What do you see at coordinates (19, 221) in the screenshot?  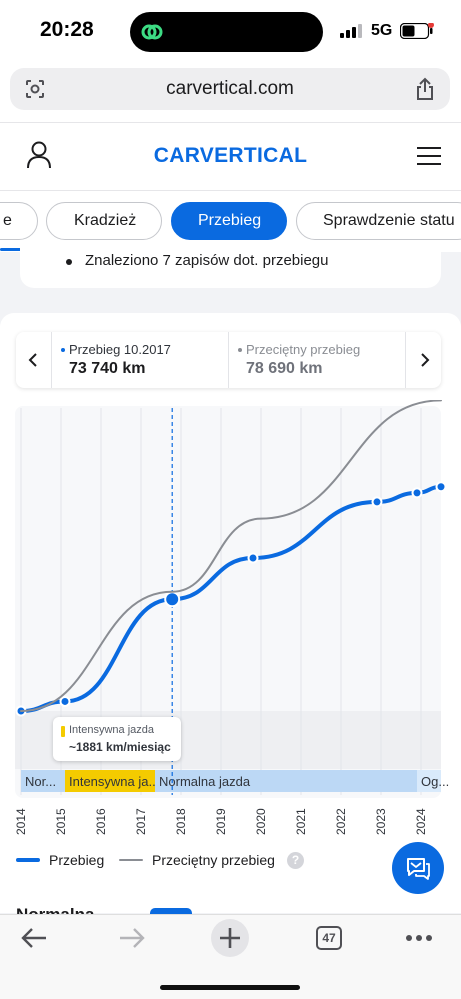 I see `tab-partial: e` at bounding box center [19, 221].